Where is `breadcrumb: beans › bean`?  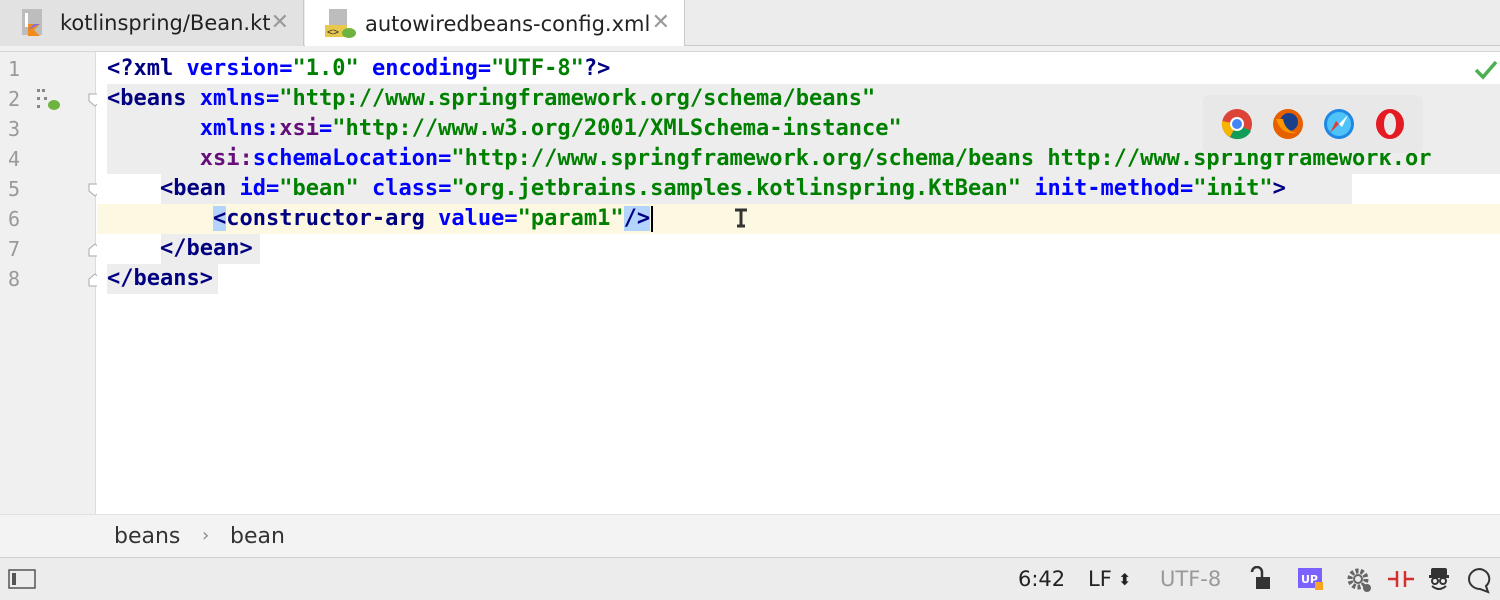 breadcrumb: beans › bean is located at coordinates (750, 536).